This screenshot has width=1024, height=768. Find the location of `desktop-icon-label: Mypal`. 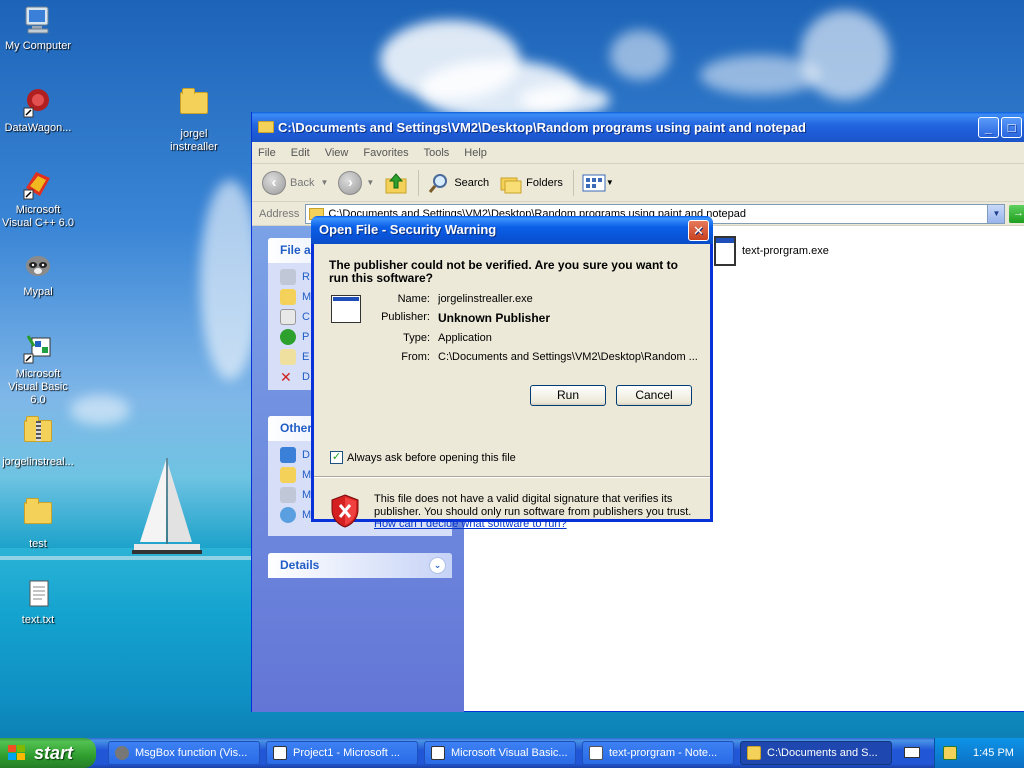

desktop-icon-label: Mypal is located at coordinates (38, 292).